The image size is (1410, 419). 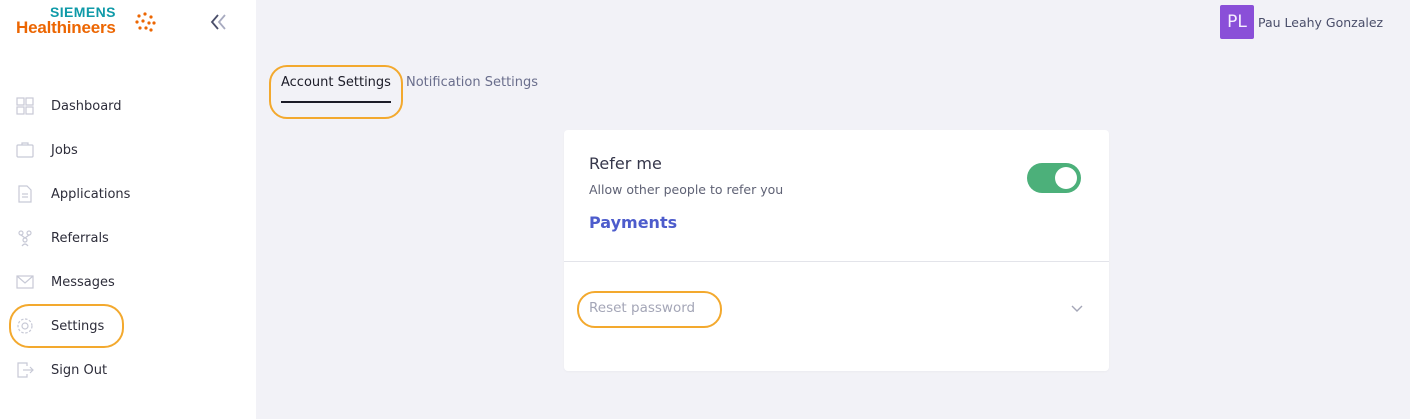 I want to click on user-menu: PL Pau Leahy Gonzalez, so click(x=1301, y=22).